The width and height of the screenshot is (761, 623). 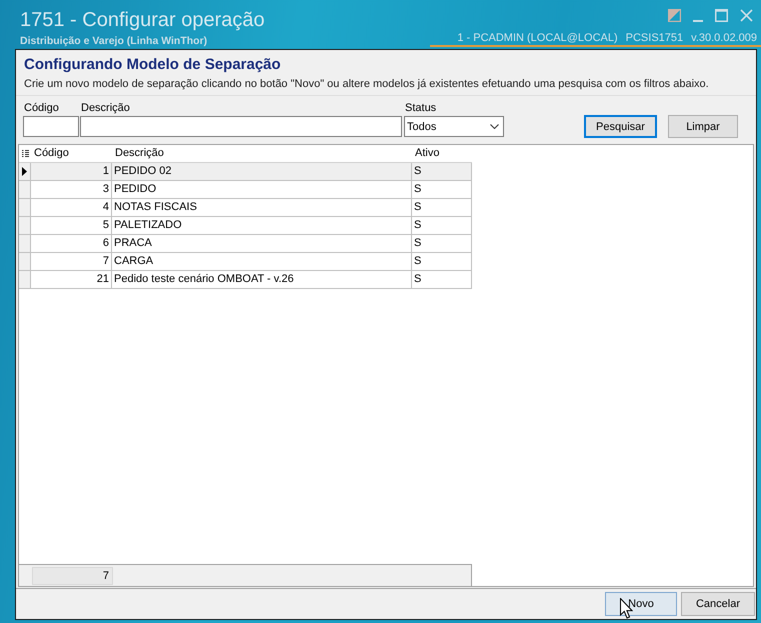 I want to click on table-row: 4 NOTAS FISCAIS S, so click(x=245, y=208).